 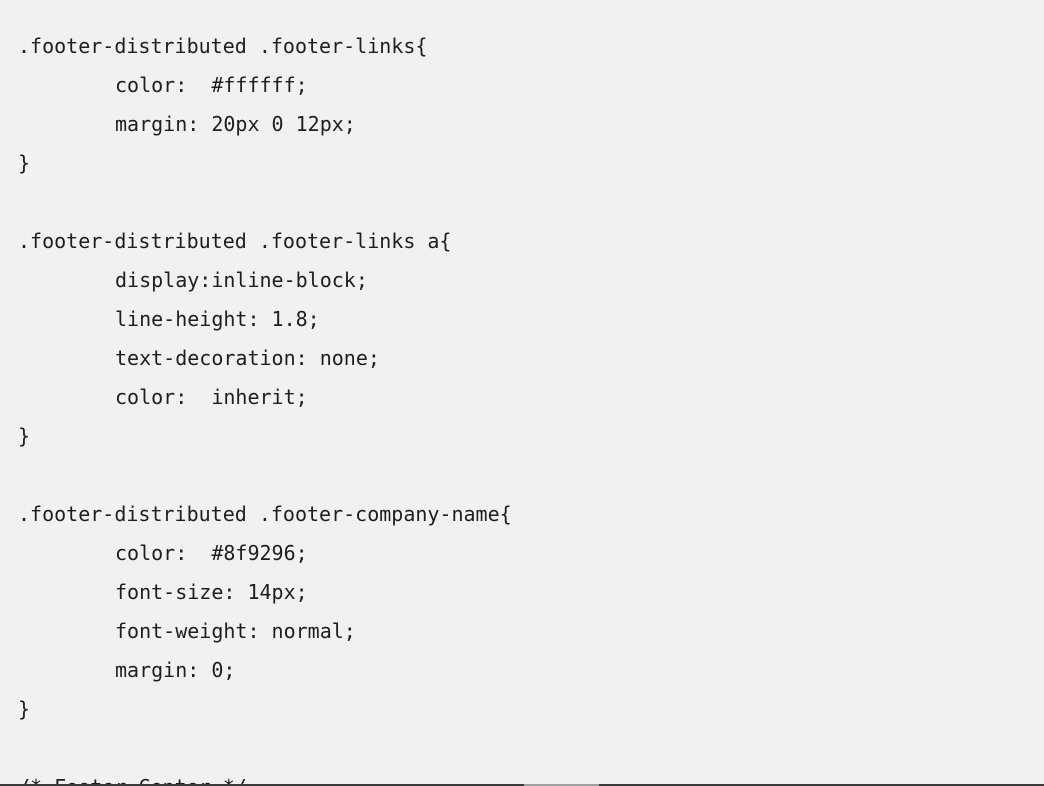 I want to click on code-line-selector: .footer-distributed .footer-links{, so click(x=223, y=46).